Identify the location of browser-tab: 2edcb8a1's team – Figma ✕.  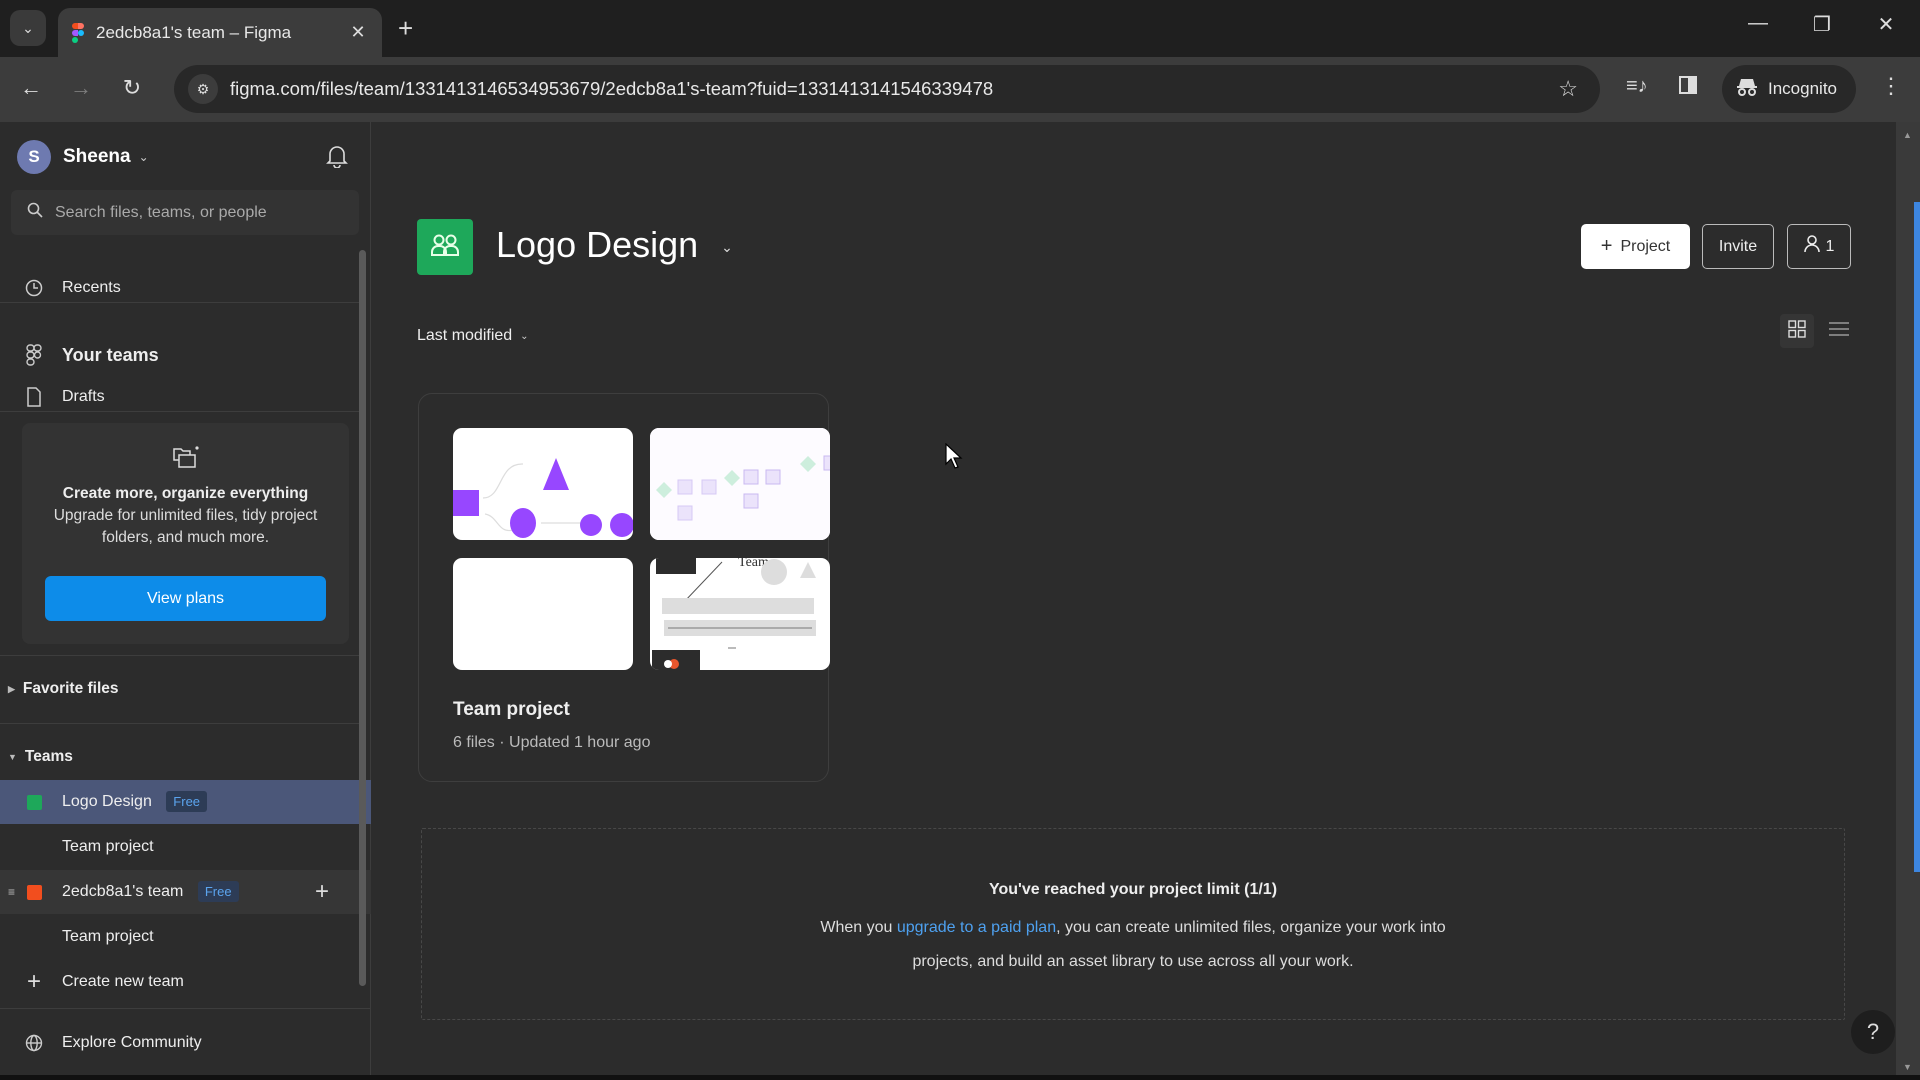
(220, 32).